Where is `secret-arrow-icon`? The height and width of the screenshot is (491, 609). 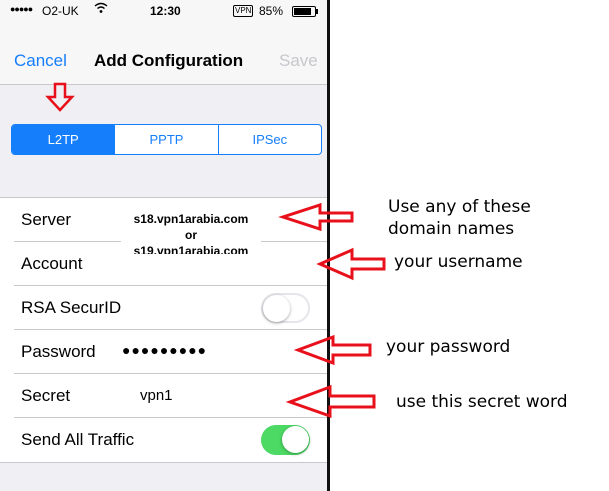
secret-arrow-icon is located at coordinates (330, 401).